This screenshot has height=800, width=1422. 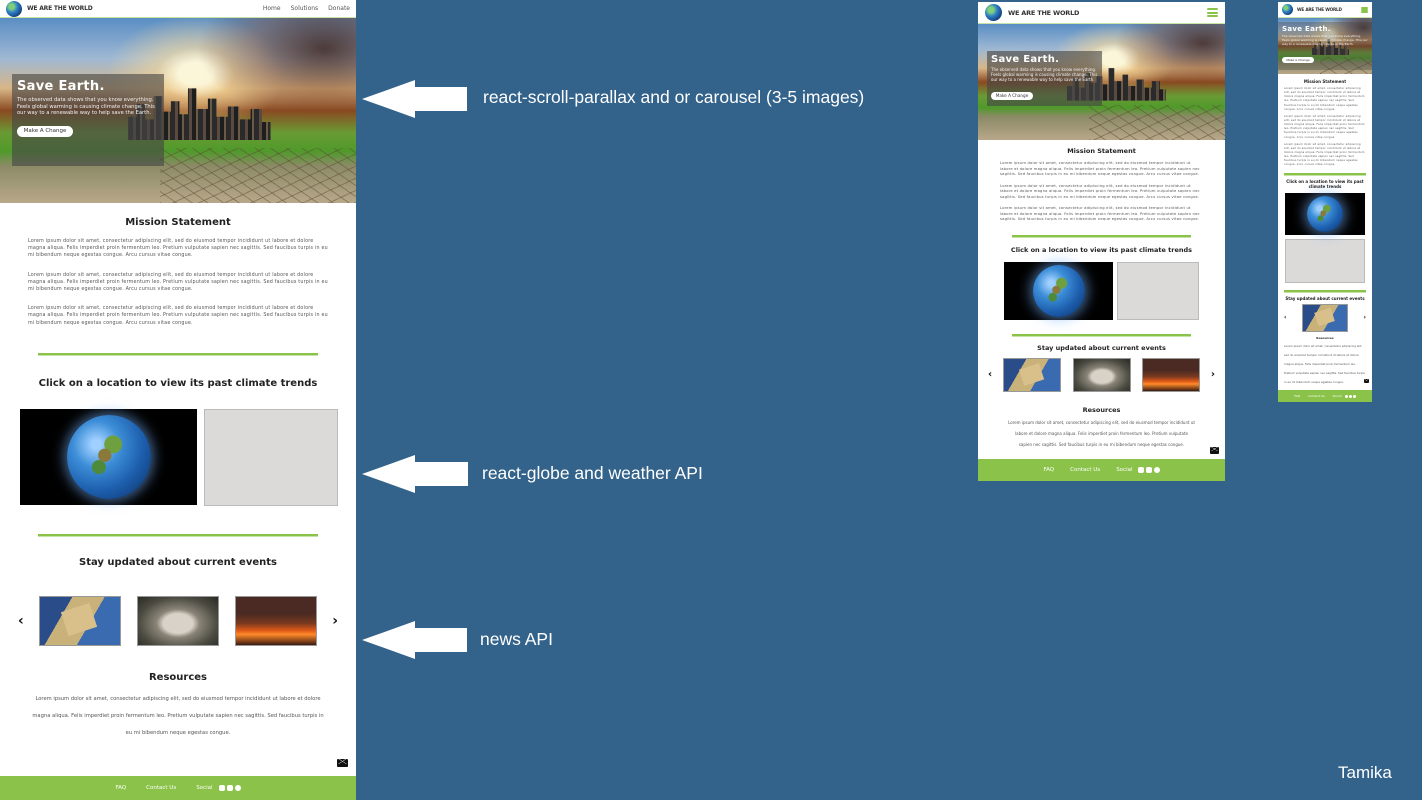 I want to click on mission-title: Mission Statement, so click(x=178, y=222).